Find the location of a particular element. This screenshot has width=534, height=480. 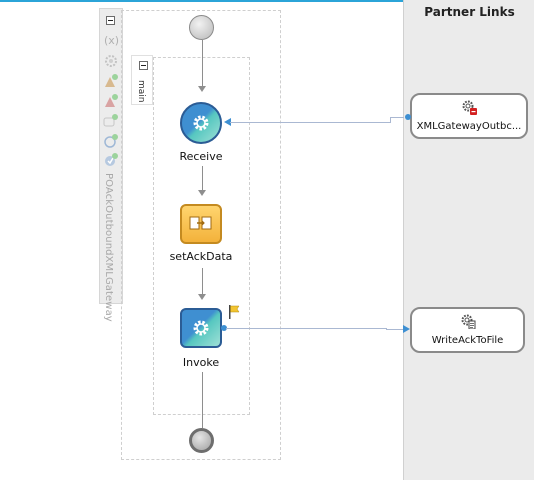

adapter-error-icon is located at coordinates (469, 107).